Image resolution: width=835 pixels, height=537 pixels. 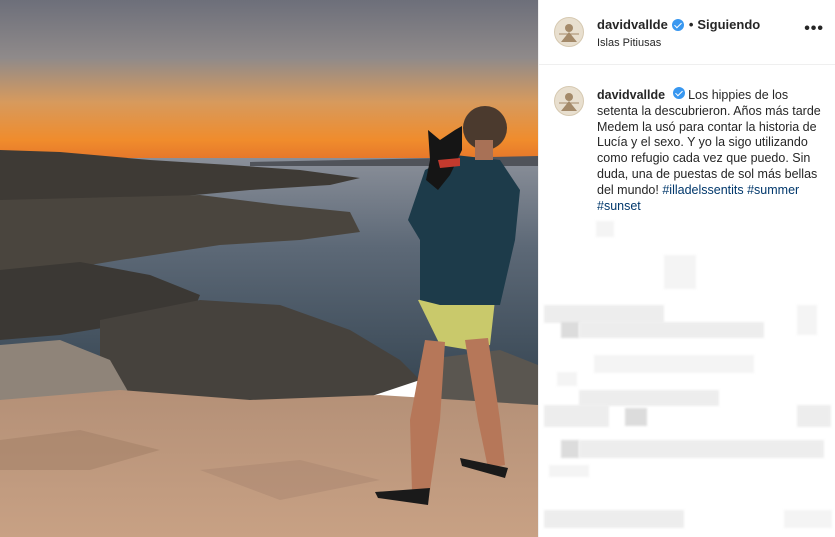 I want to click on caption-username: davidvallde, so click(x=631, y=95).